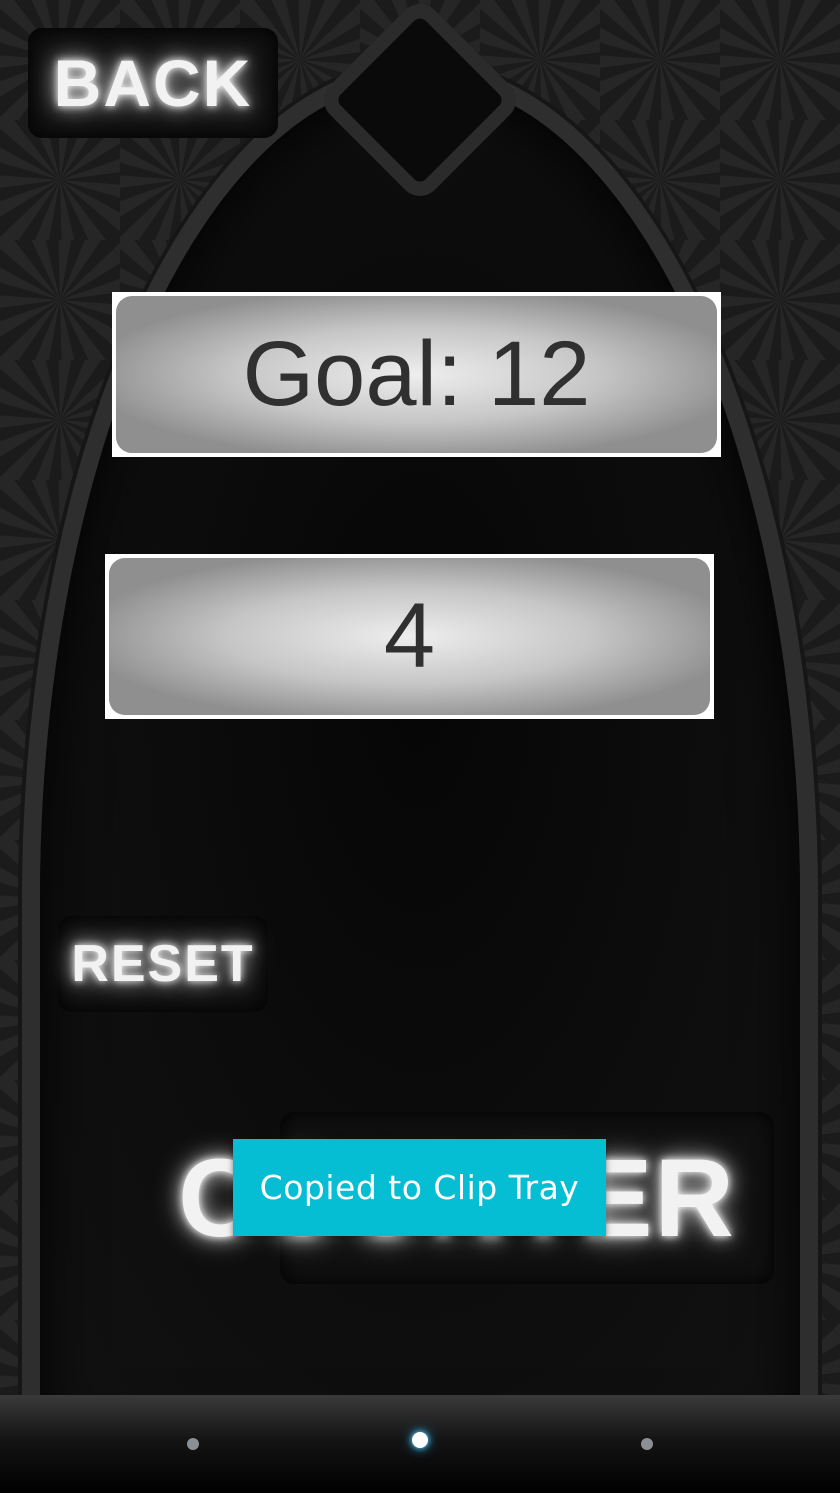  What do you see at coordinates (163, 964) in the screenshot?
I see `reset-button: RESET` at bounding box center [163, 964].